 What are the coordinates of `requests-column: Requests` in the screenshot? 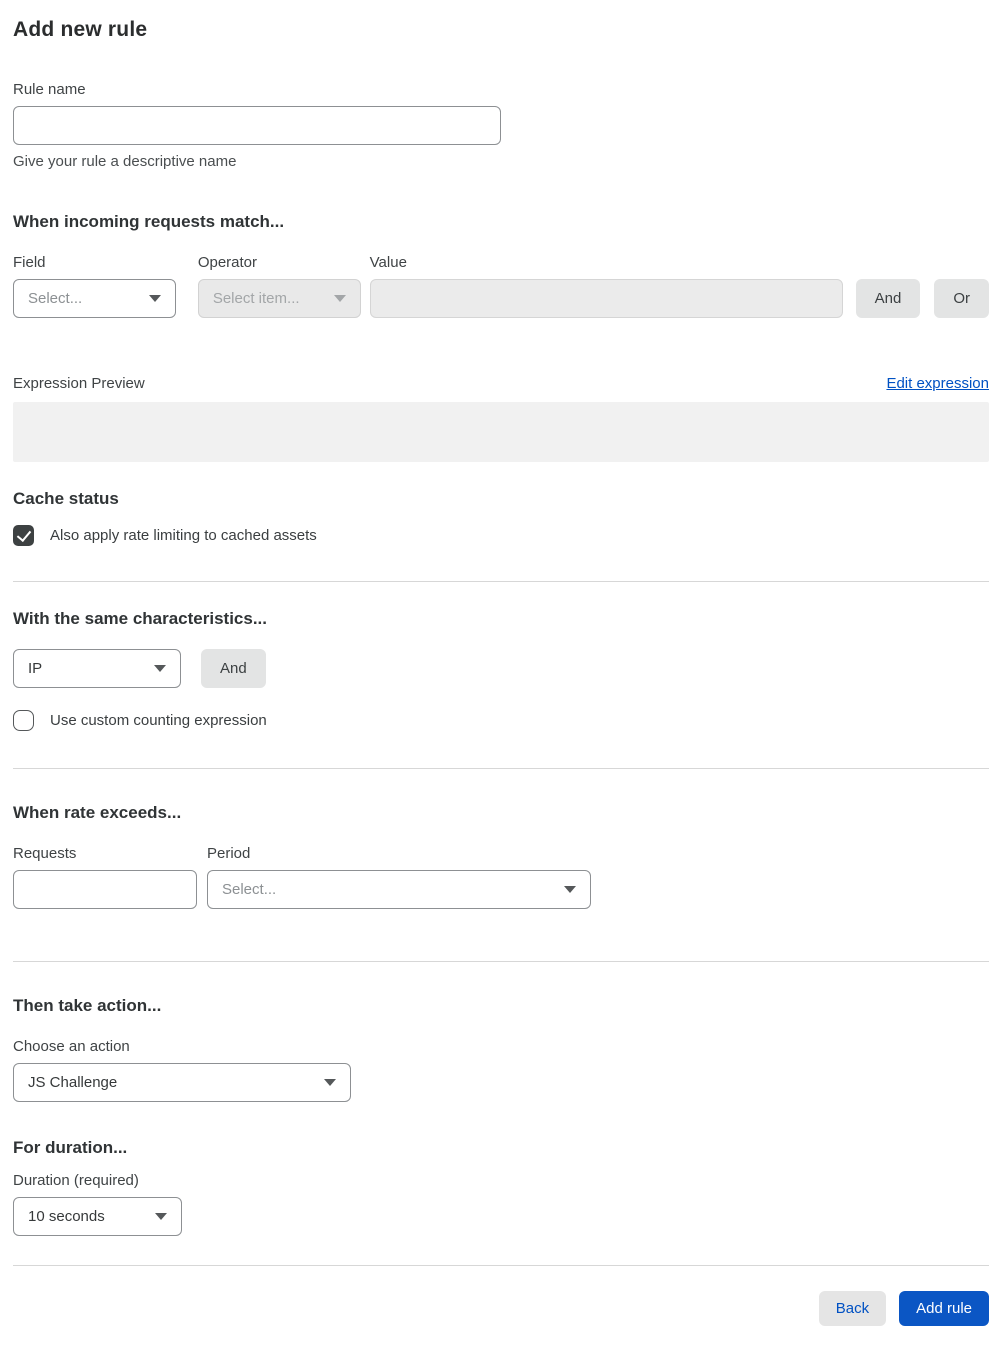 It's located at (105, 877).